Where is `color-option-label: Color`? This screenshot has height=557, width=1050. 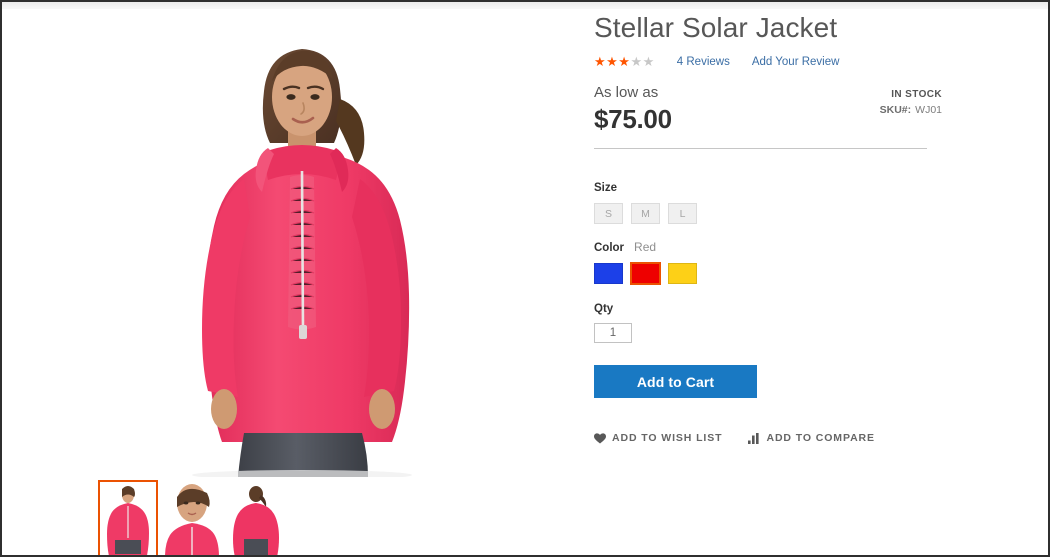 color-option-label: Color is located at coordinates (609, 248).